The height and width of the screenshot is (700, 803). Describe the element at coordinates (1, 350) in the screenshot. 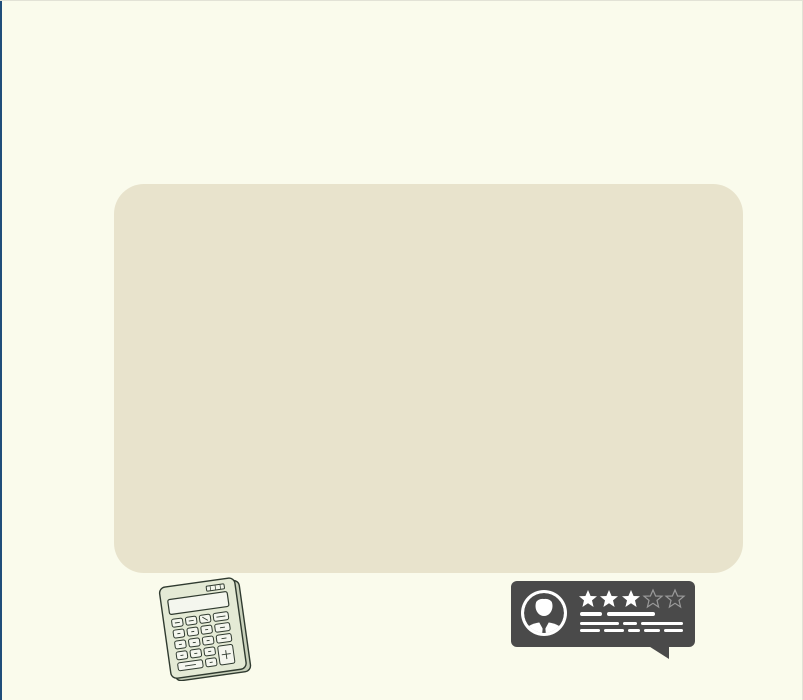

I see `left-edge-accent` at that location.